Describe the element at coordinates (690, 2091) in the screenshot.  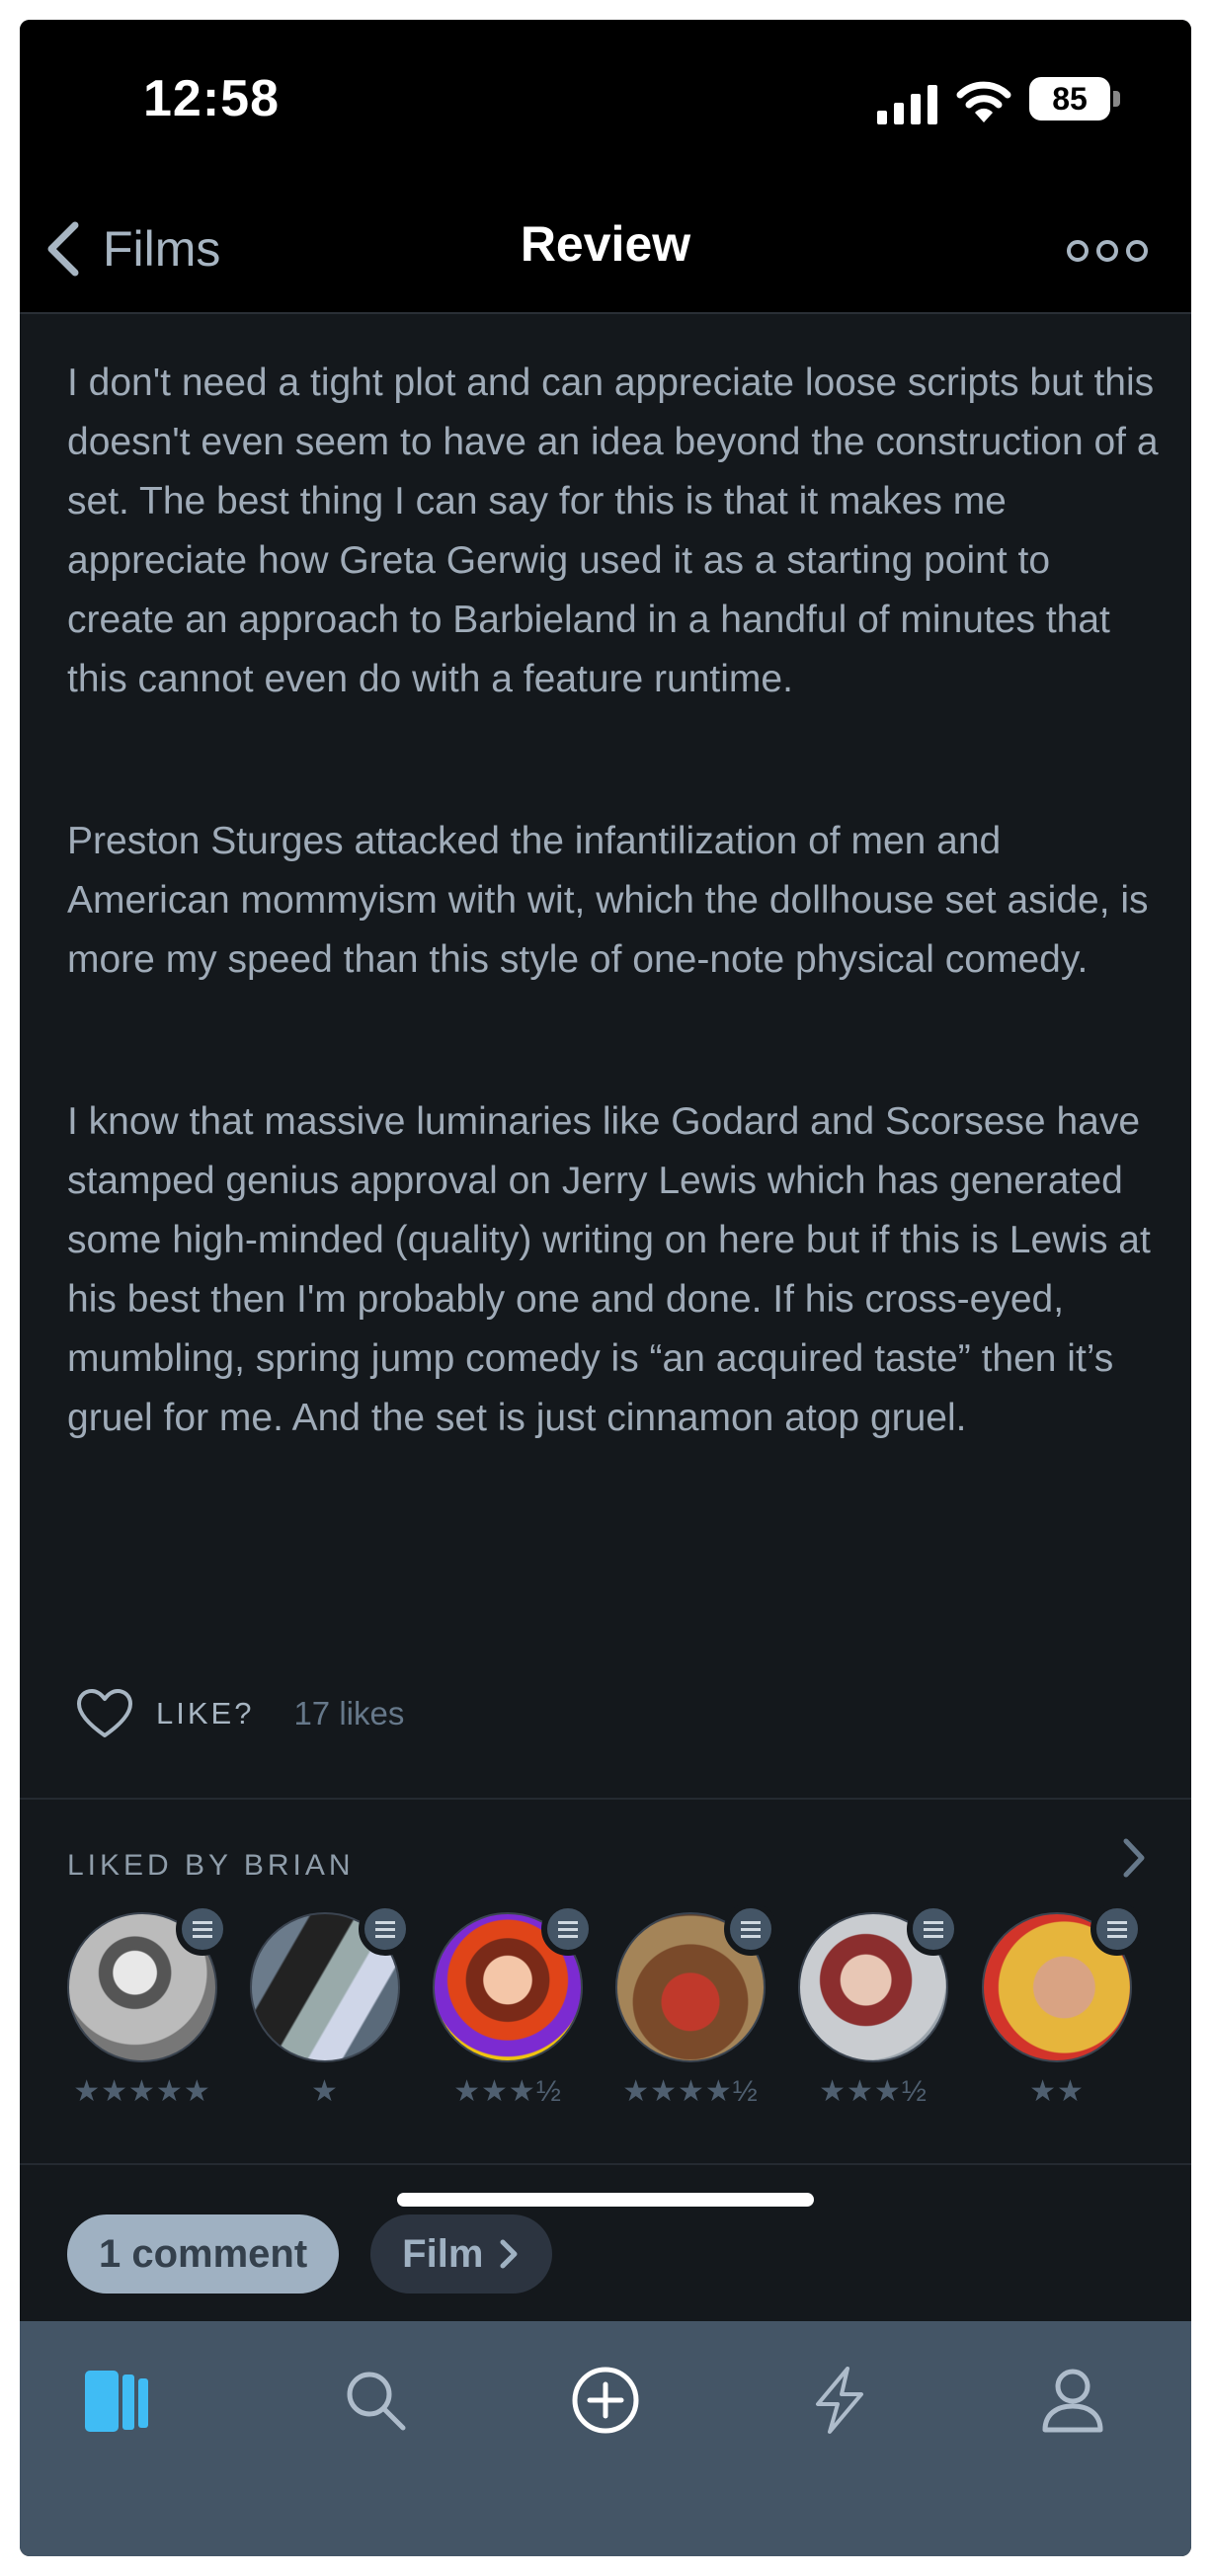
I see `star-rating: ★★★★½` at that location.